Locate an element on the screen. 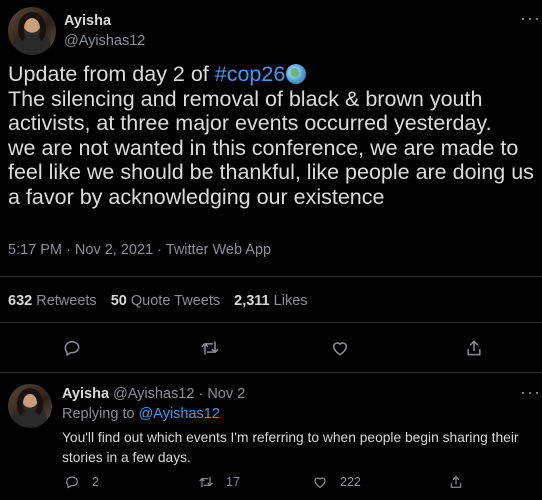 This screenshot has height=500, width=542. author-handle: @Ayishas12 is located at coordinates (104, 41).